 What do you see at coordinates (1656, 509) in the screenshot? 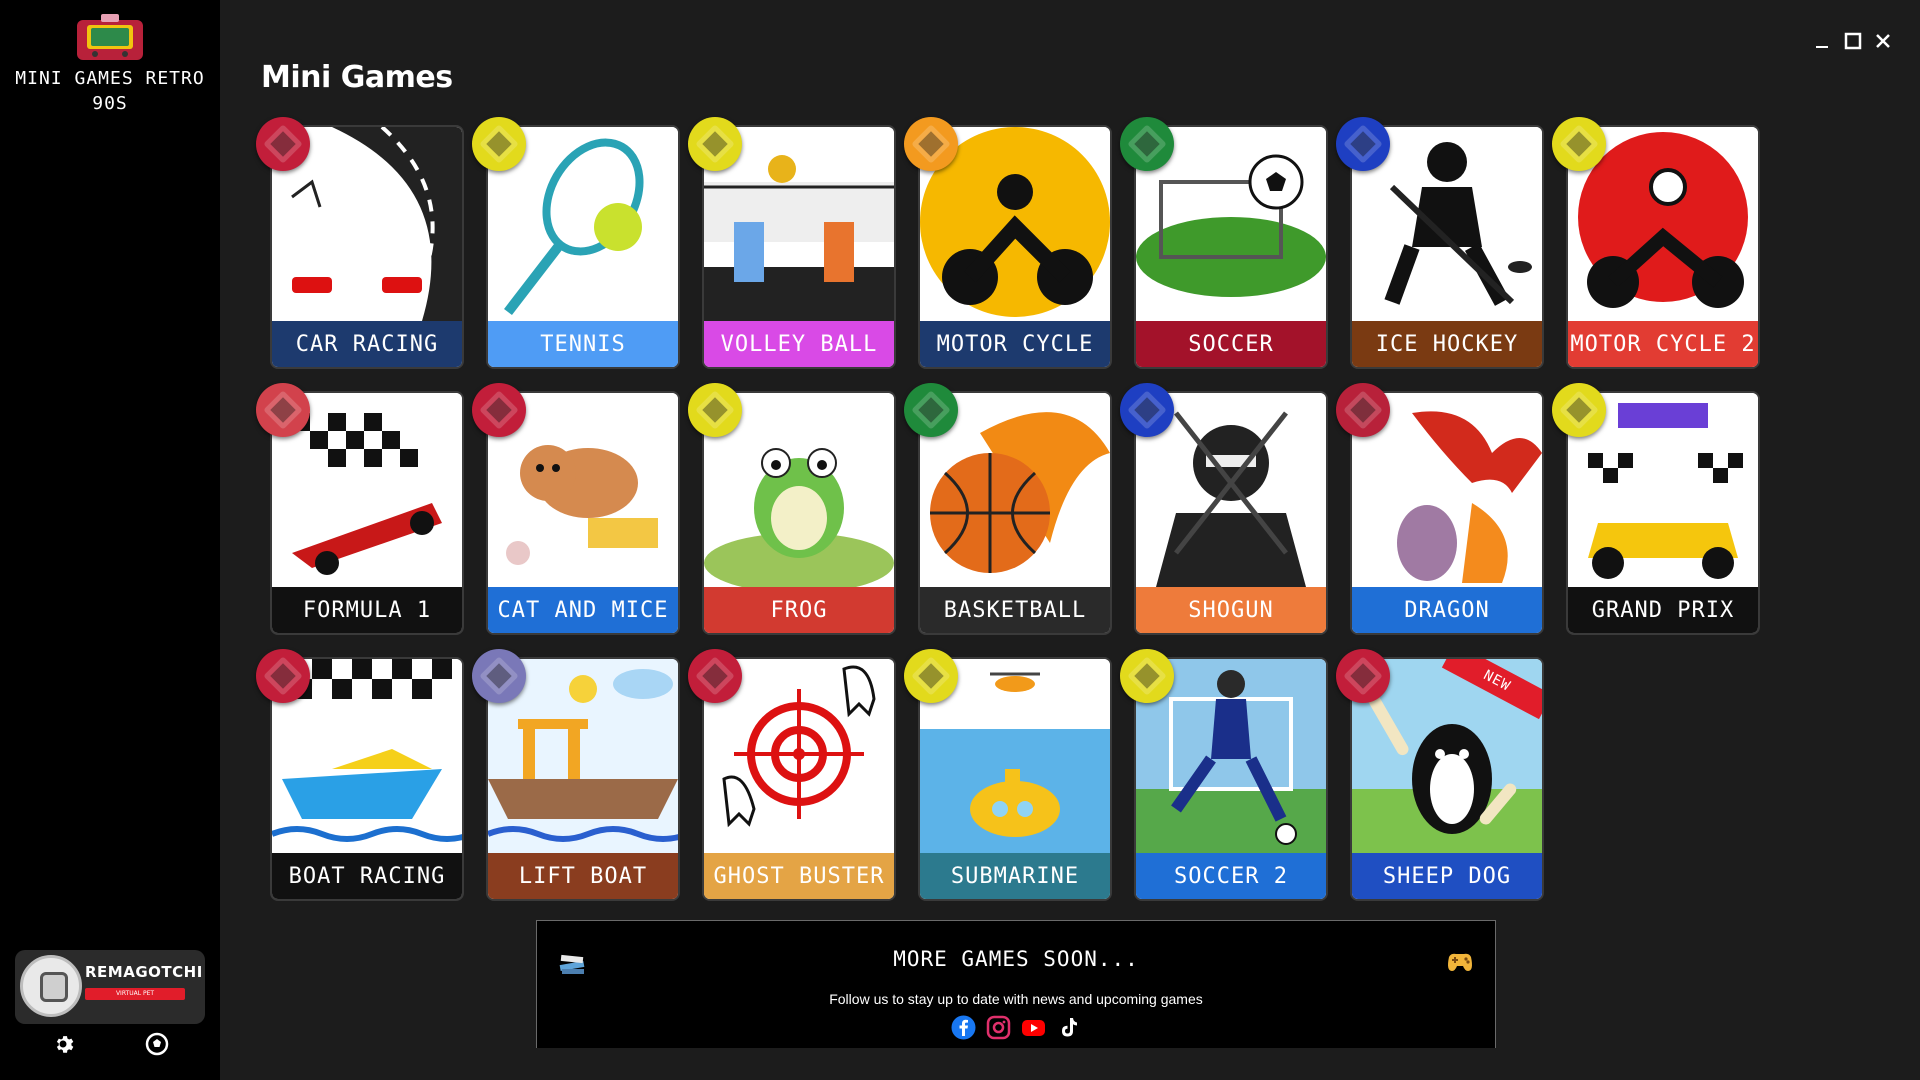
I see `game-card: GRAND PRIX` at bounding box center [1656, 509].